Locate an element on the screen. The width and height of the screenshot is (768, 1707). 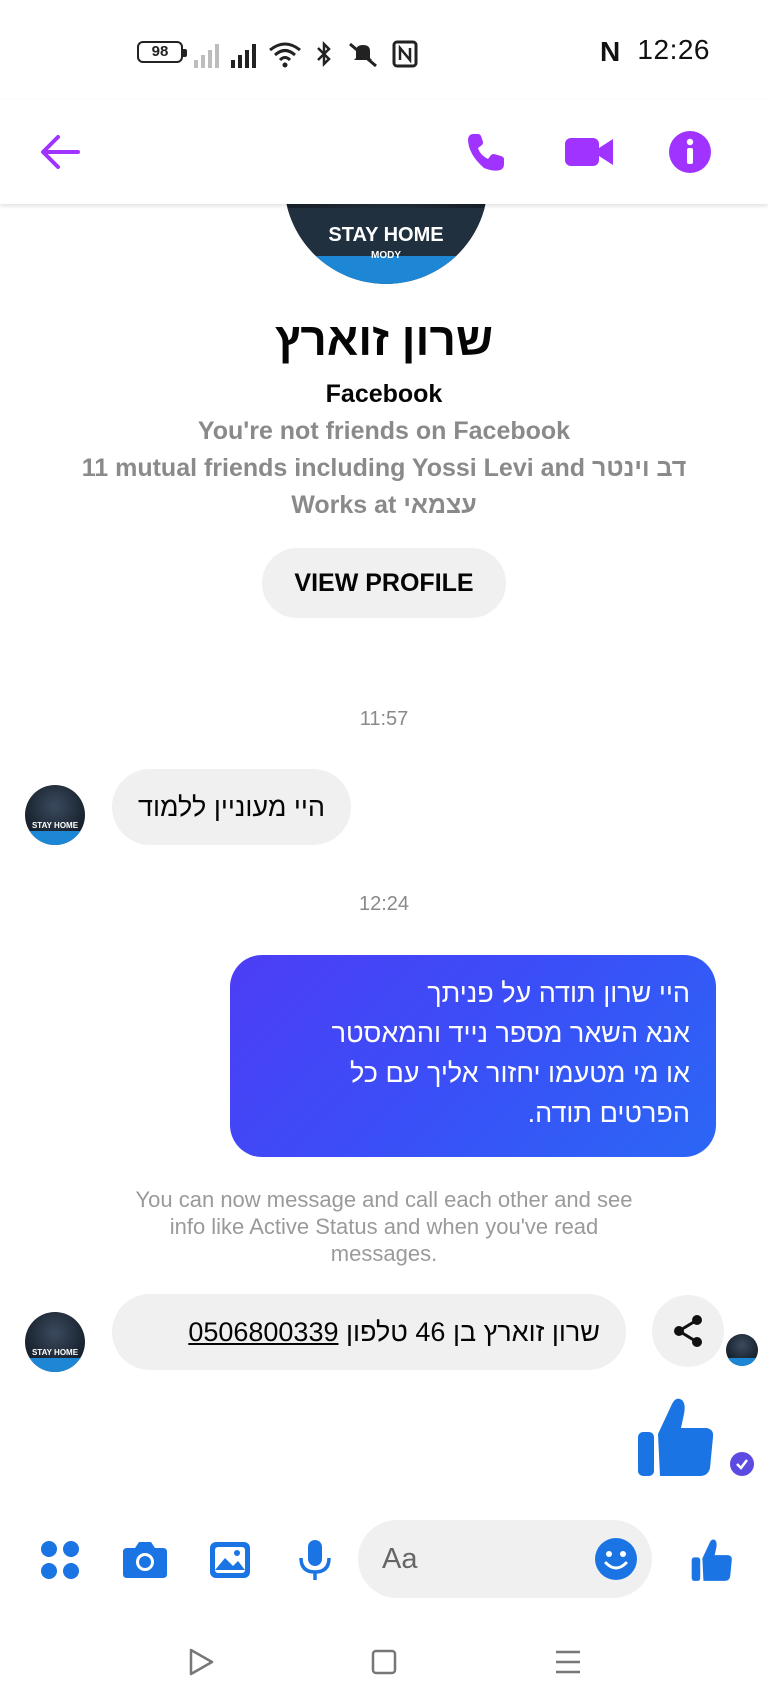
read-receipt-avatar is located at coordinates (742, 1350).